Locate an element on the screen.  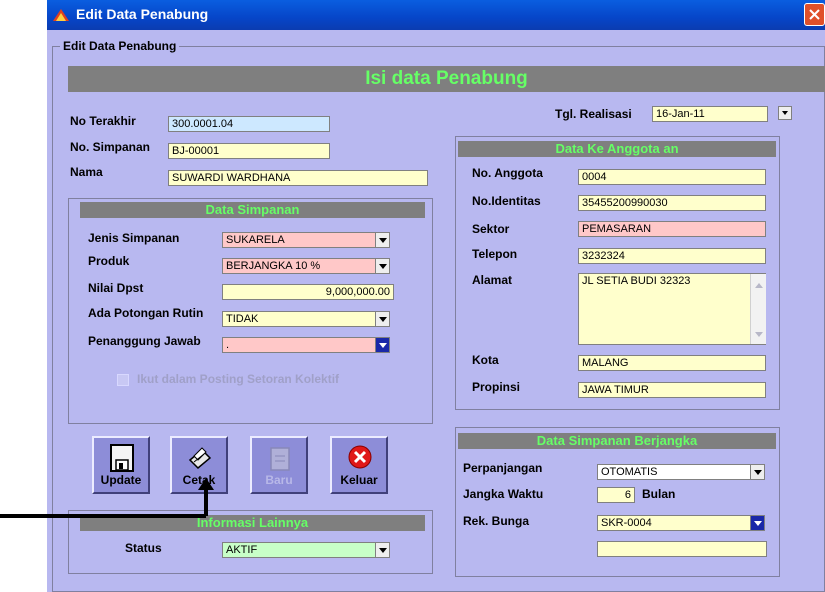
floppy-disk-icon is located at coordinates (122, 458).